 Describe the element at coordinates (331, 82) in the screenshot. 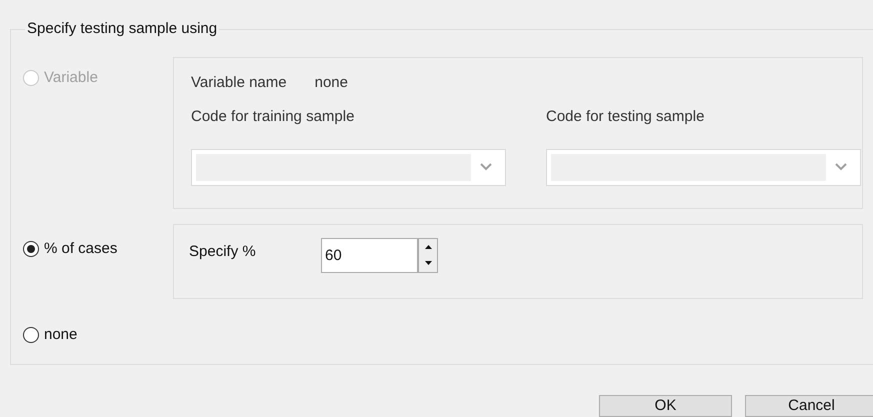

I see `variable-name-value: none` at that location.